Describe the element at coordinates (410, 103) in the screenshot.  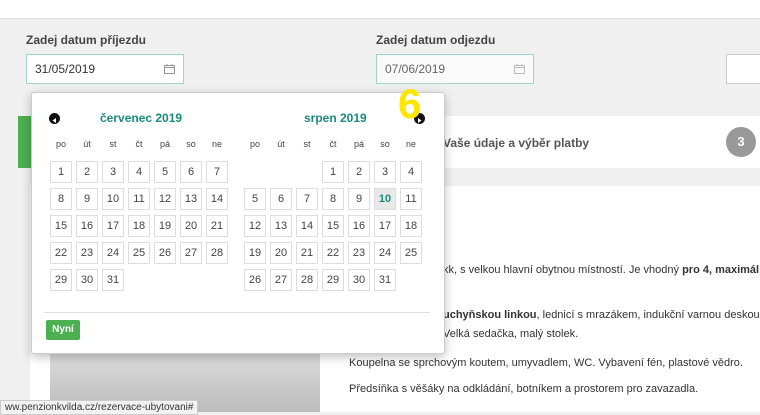
I see `annotation-mark: 6` at that location.